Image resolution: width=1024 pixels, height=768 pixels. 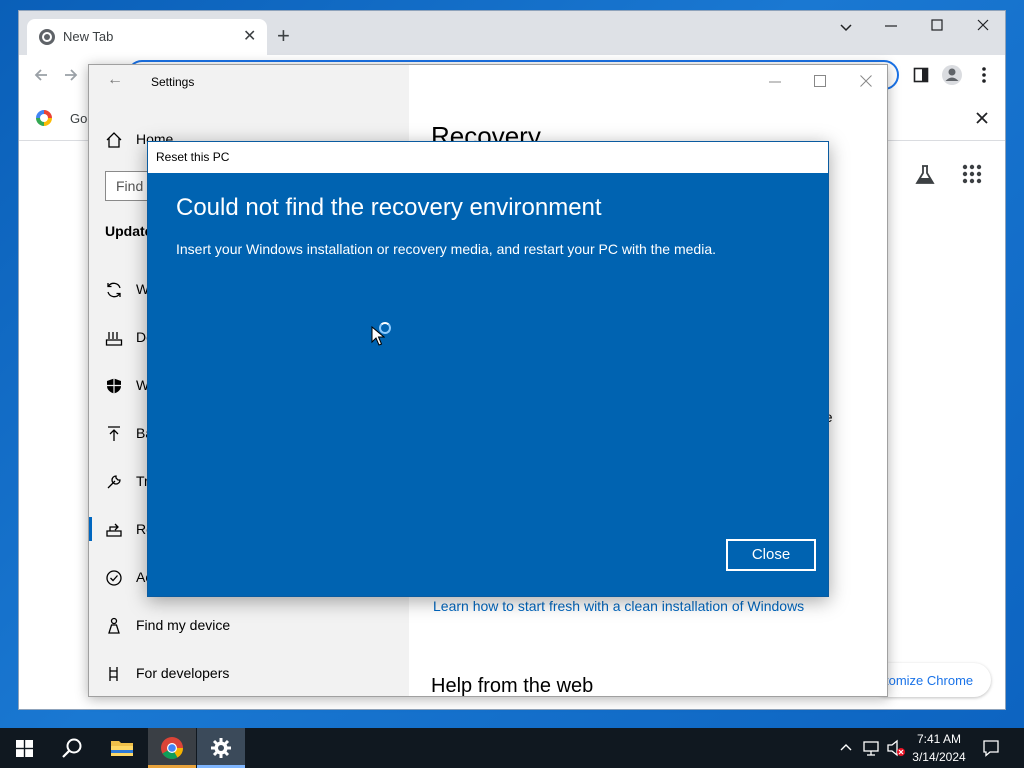 I want to click on gear-icon, so click(x=221, y=748).